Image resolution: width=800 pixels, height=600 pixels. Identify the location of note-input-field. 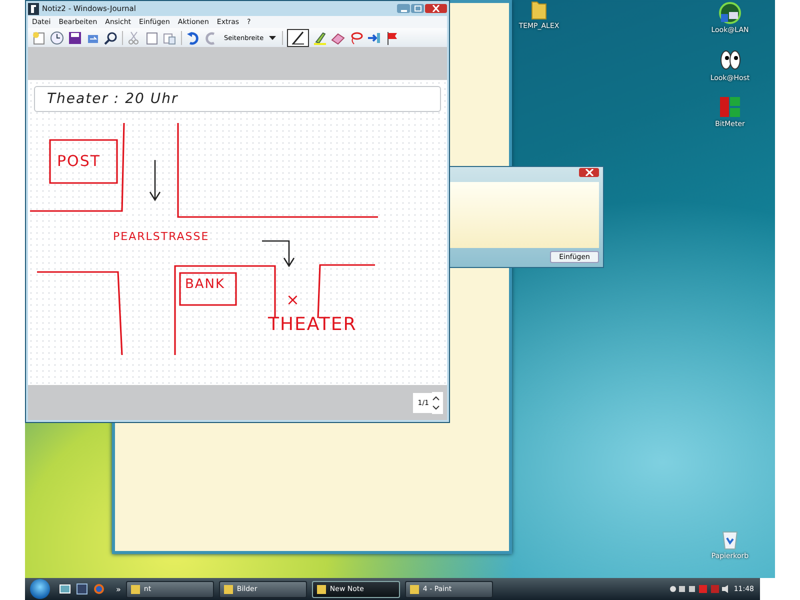
(523, 215).